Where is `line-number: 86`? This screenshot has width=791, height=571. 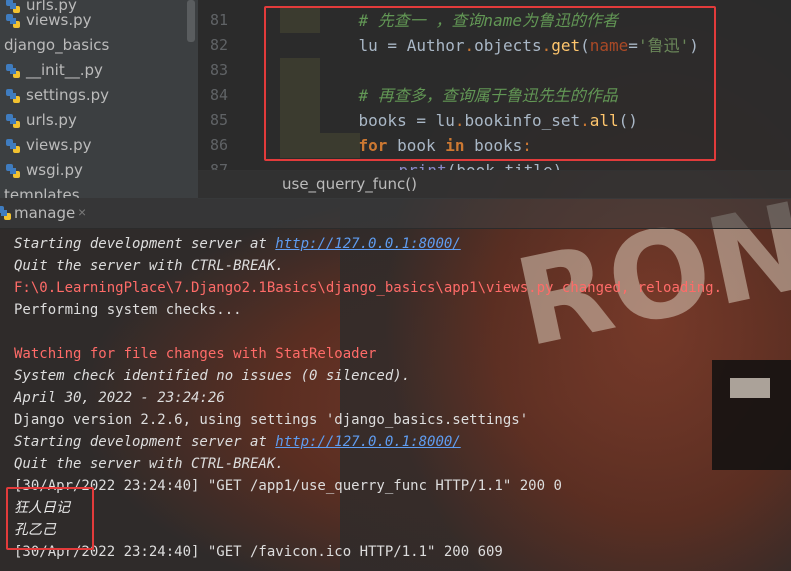
line-number: 86 is located at coordinates (218, 145).